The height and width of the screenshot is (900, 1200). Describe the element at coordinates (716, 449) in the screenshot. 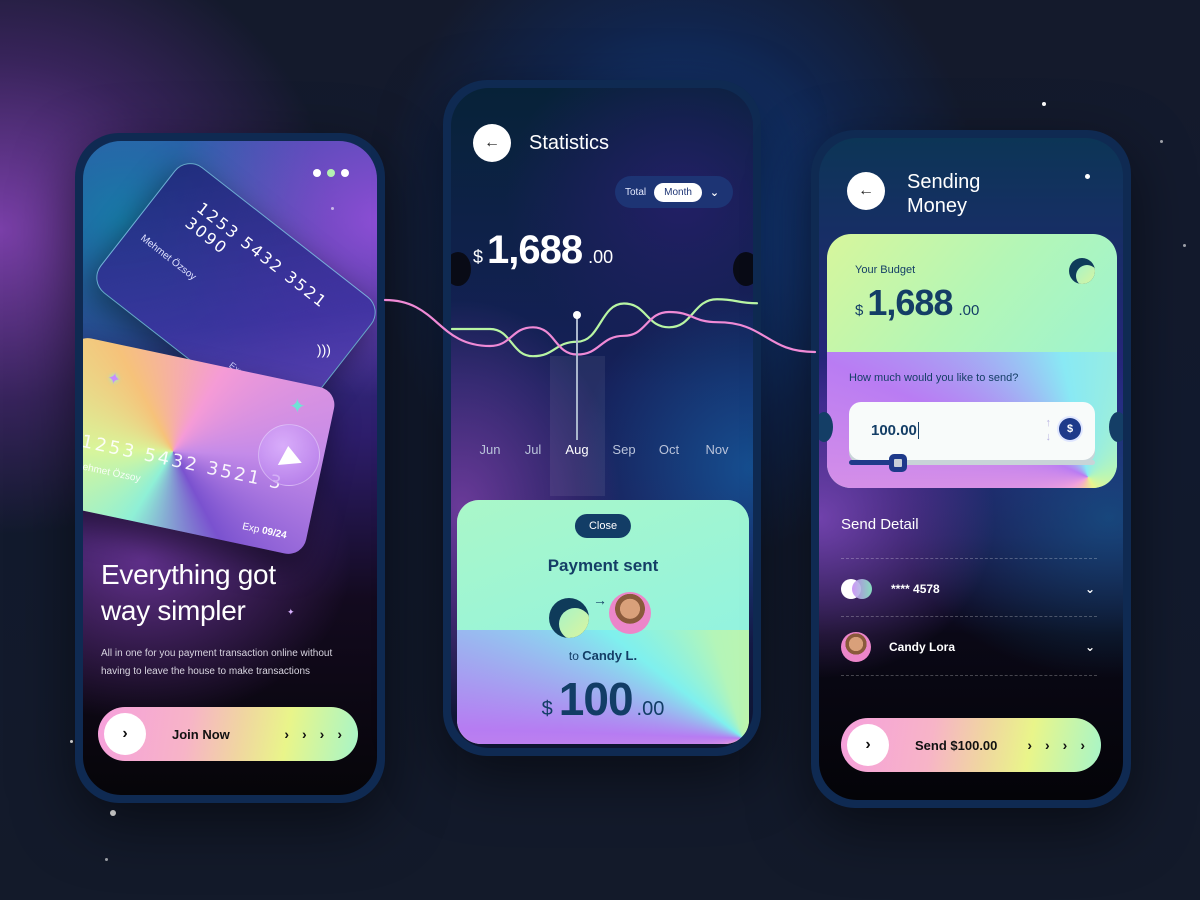

I see `x-tick-label: Nov` at that location.